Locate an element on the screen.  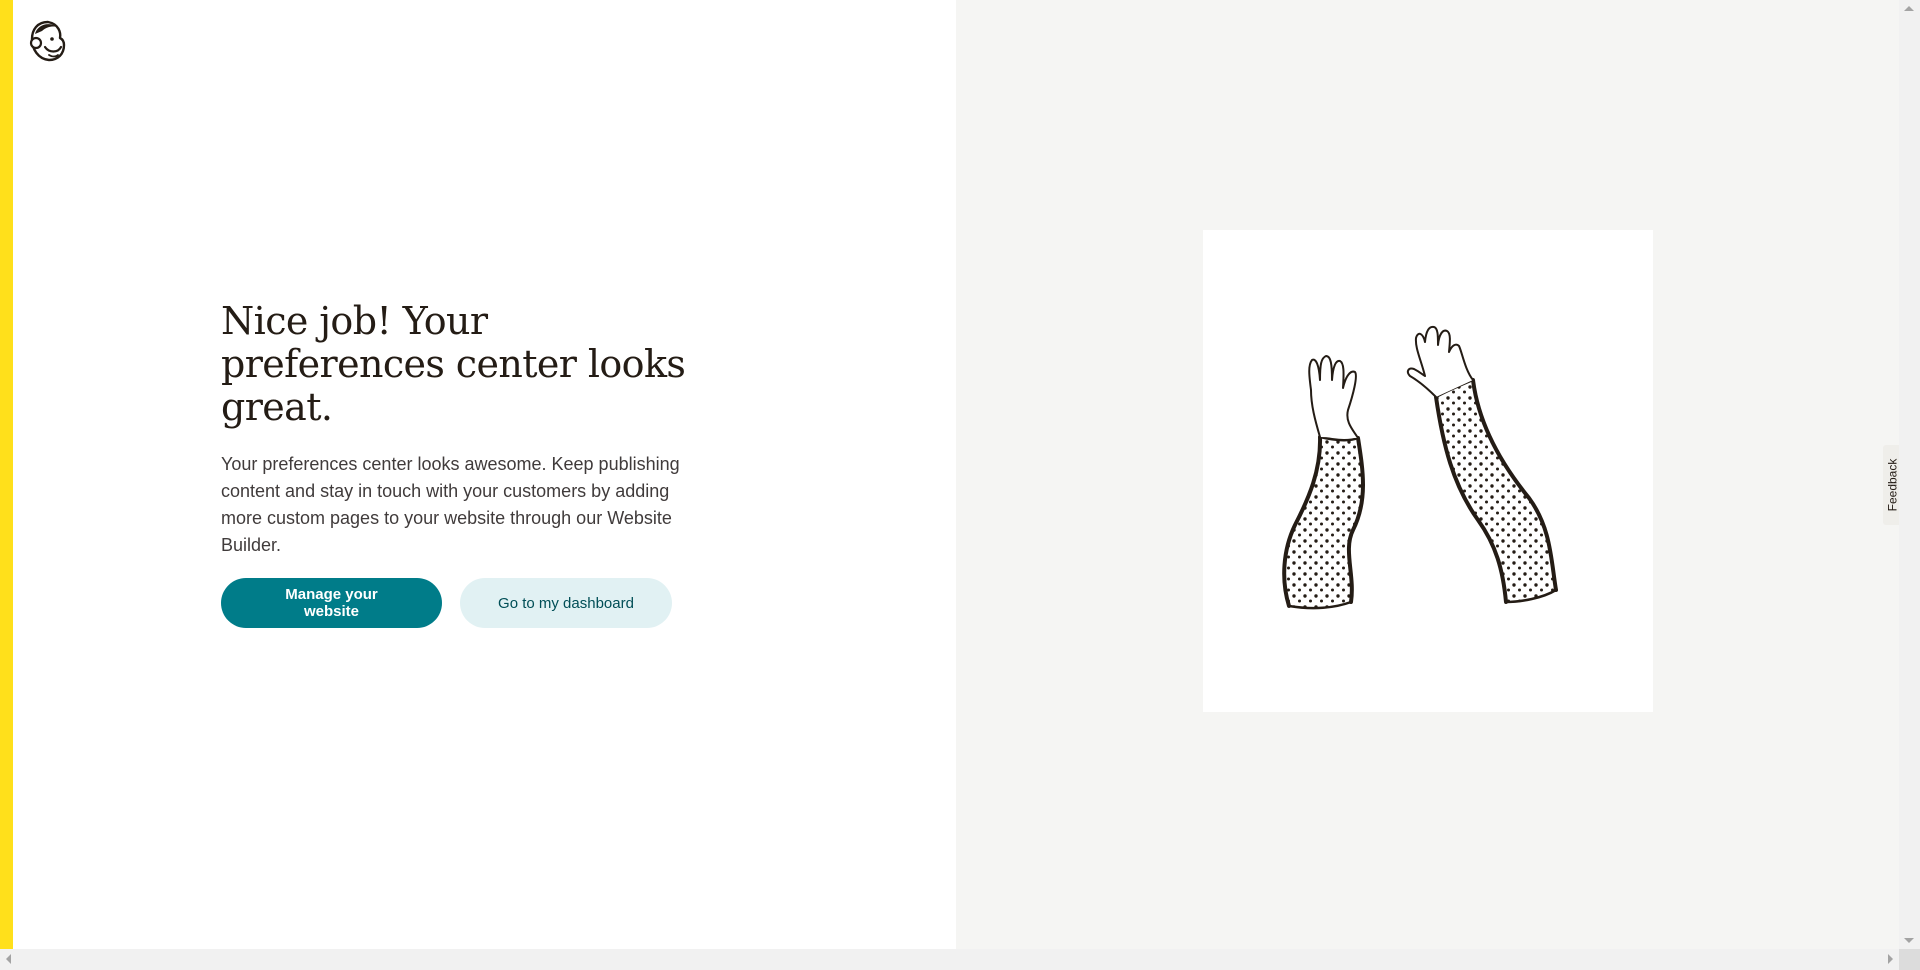
mailchimp-logo-icon is located at coordinates (48, 42).